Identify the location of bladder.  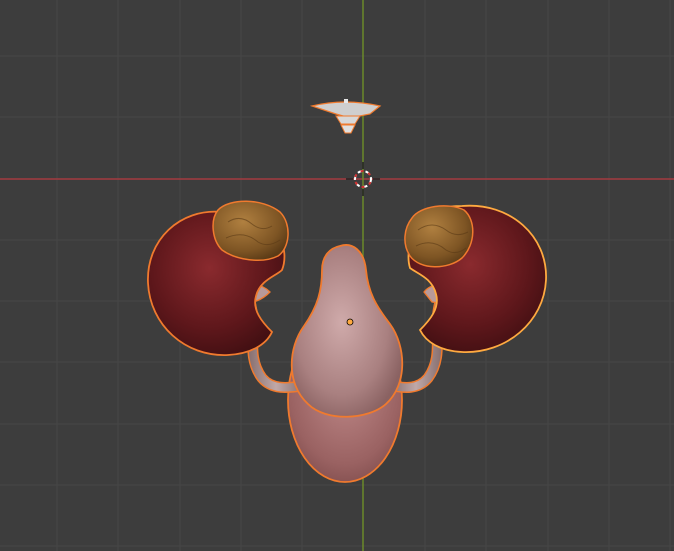
(347, 331).